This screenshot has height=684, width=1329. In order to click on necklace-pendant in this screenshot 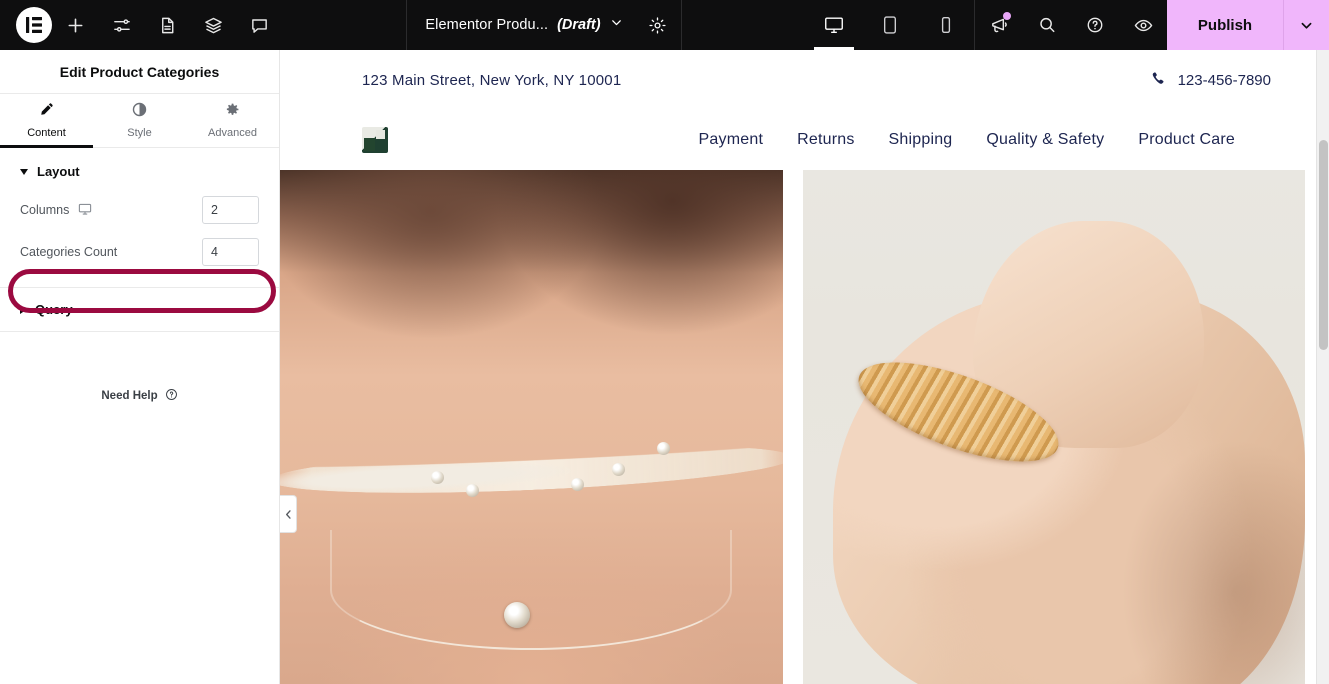, I will do `click(516, 614)`.